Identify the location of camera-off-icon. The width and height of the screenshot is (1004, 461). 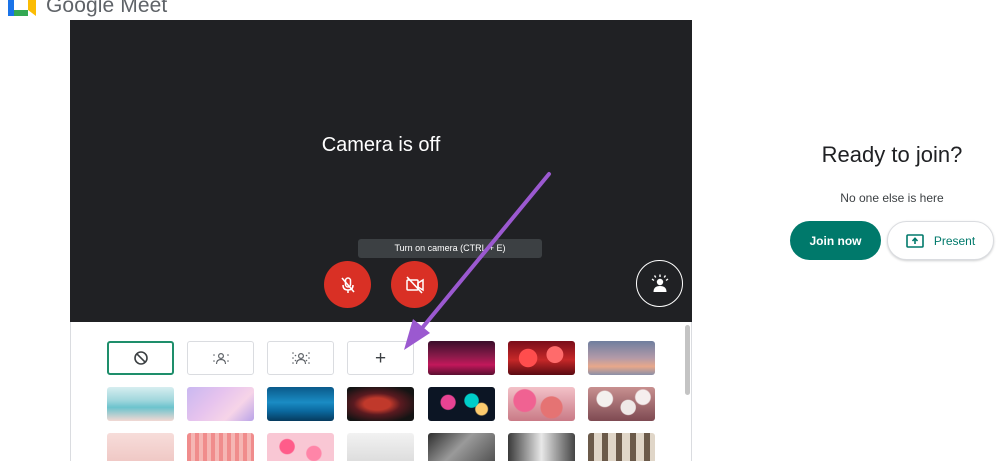
(414, 284).